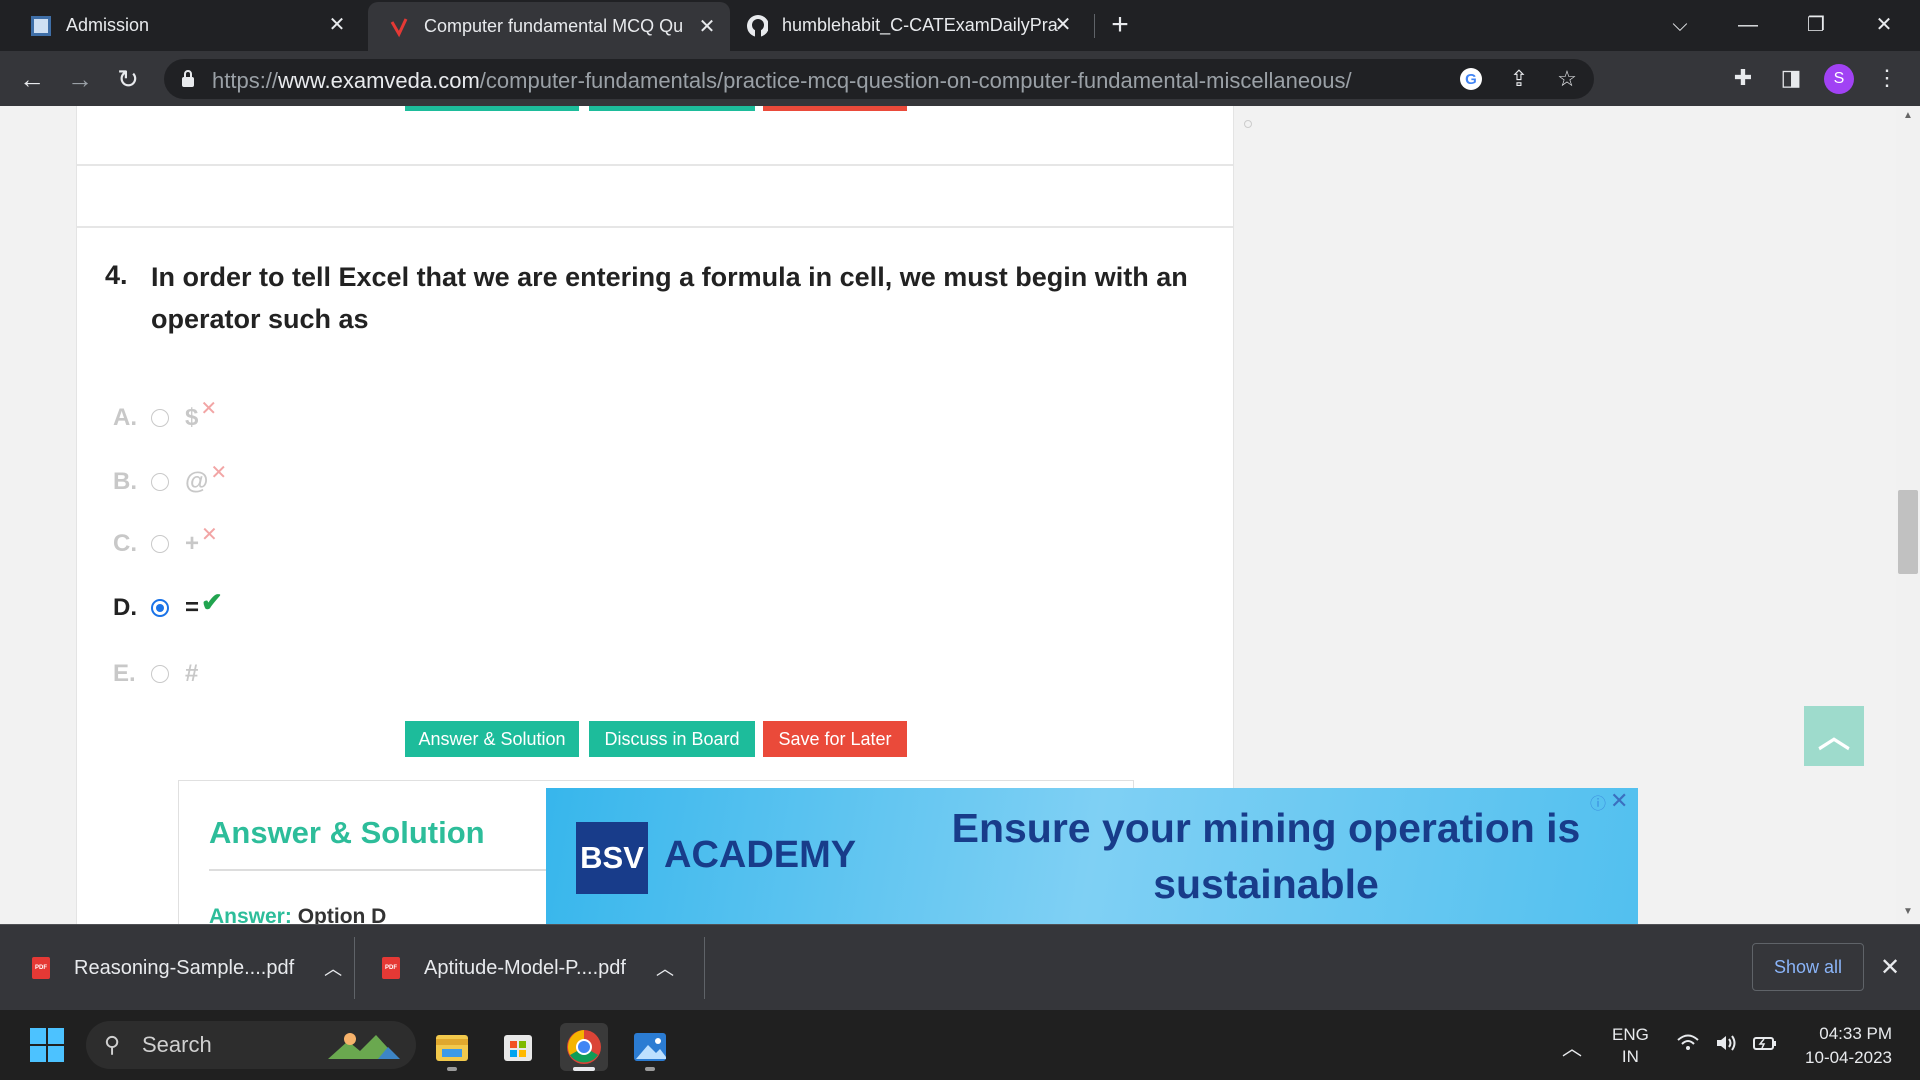 This screenshot has height=1080, width=1920. Describe the element at coordinates (1630, 1056) in the screenshot. I see `region-code: IN` at that location.